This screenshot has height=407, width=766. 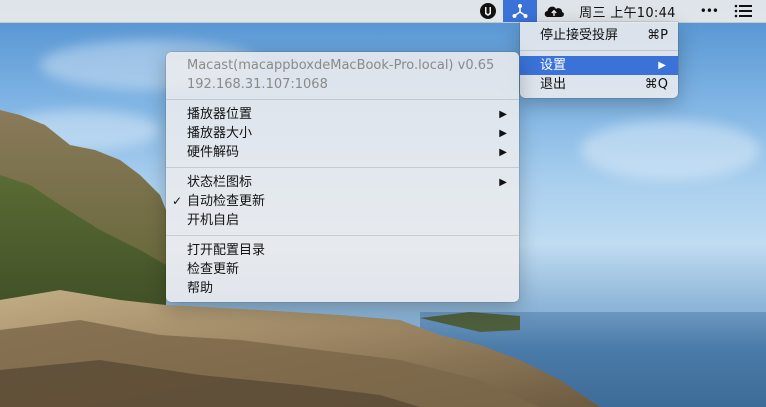 I want to click on app-dropdown-menu: 停止接受投屏 ⌘P 设置 ▶ 退出 ⌘Q, so click(x=599, y=60).